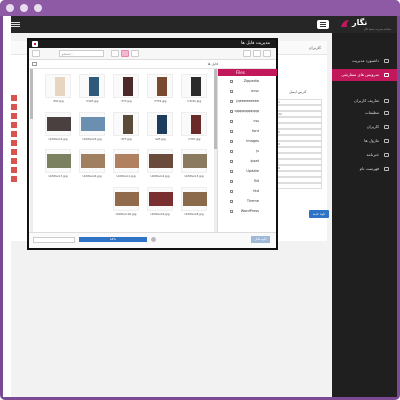  Describe the element at coordinates (364, 61) in the screenshot. I see `sidebar-item-dashboard: داشبورد مدیریت` at that location.